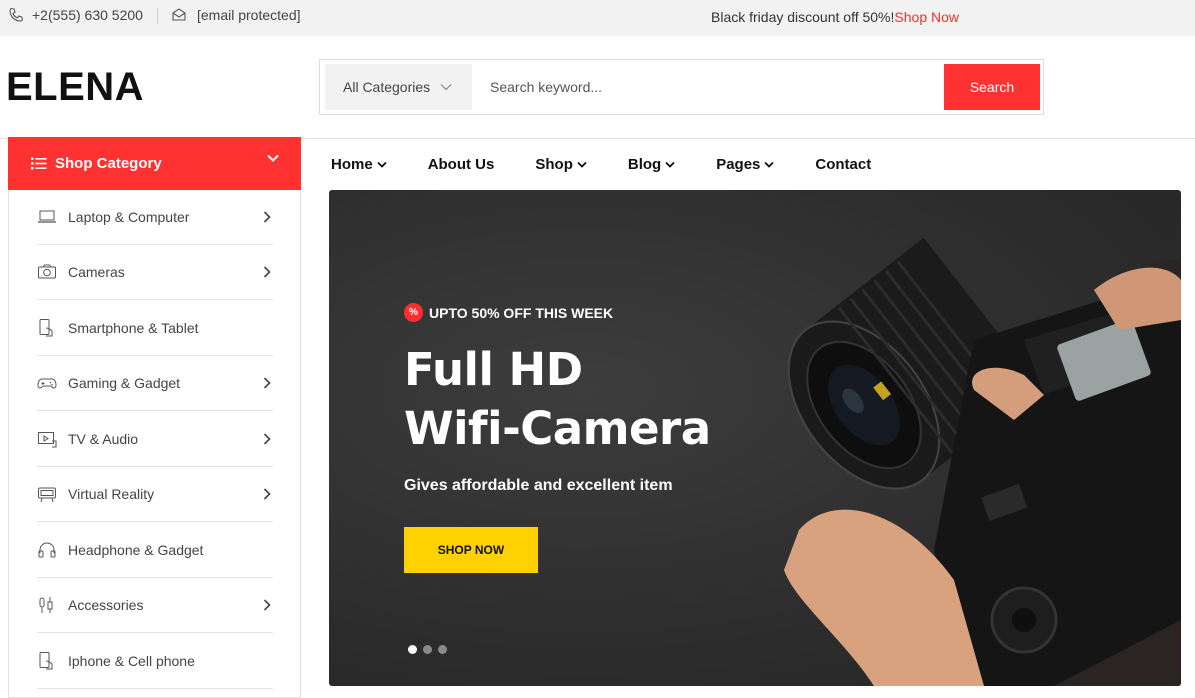  I want to click on sidebar-item-laptop-computer: Laptop & Computer, so click(155, 217).